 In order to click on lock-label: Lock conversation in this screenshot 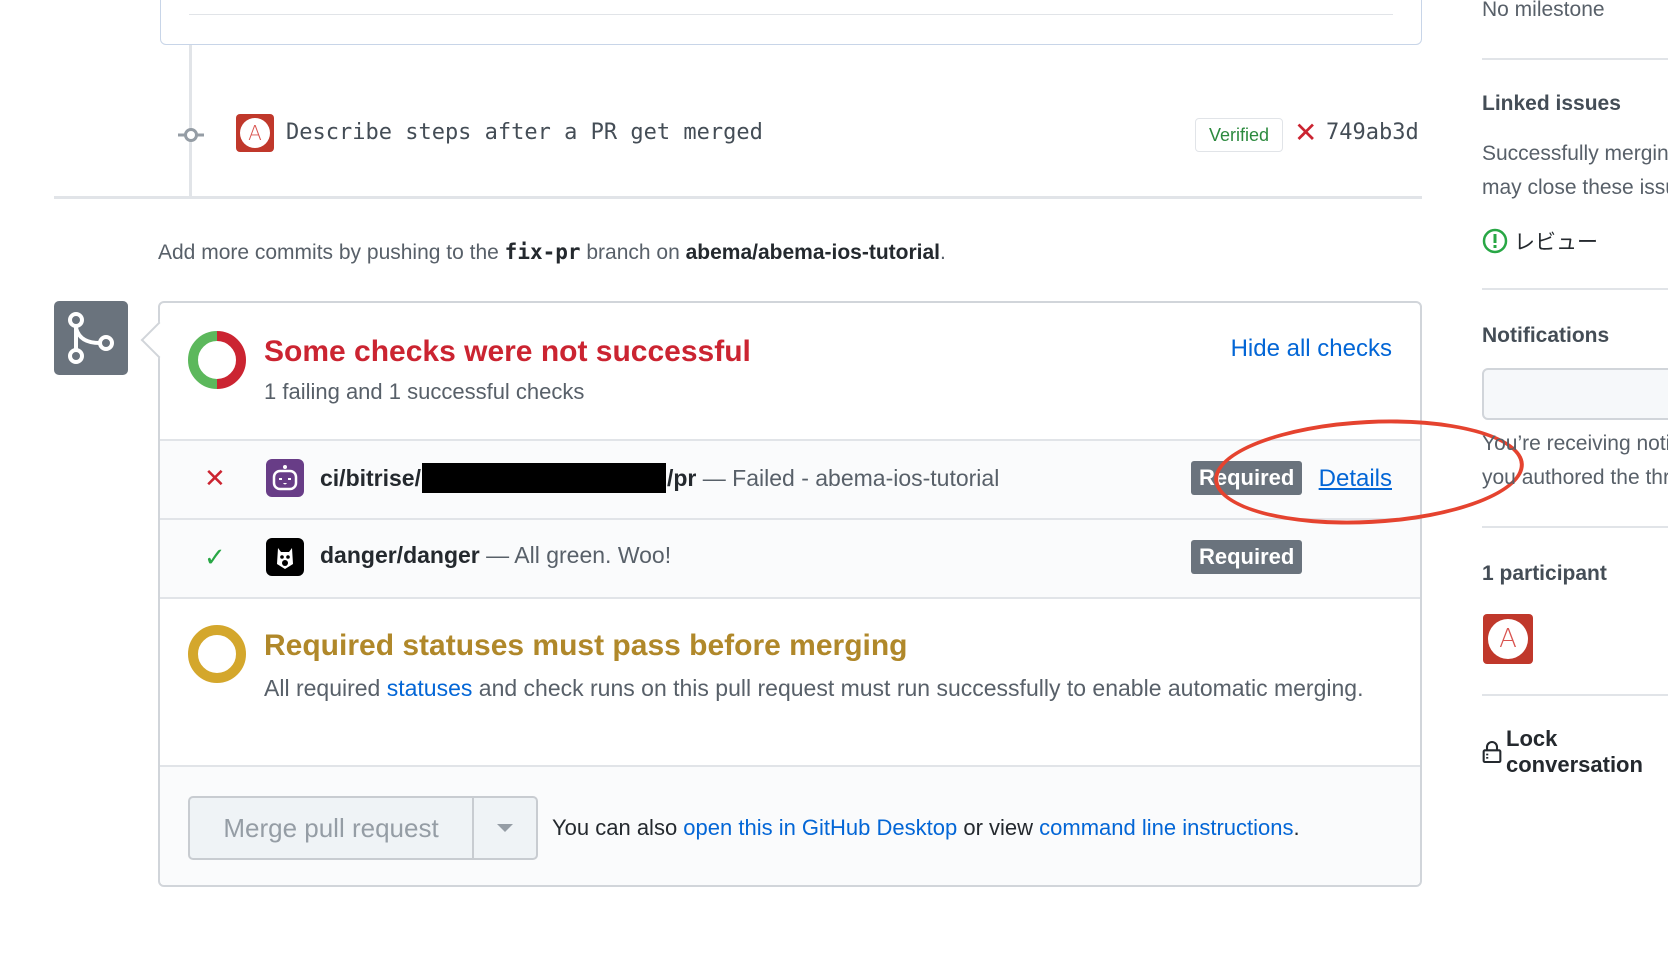, I will do `click(1574, 751)`.